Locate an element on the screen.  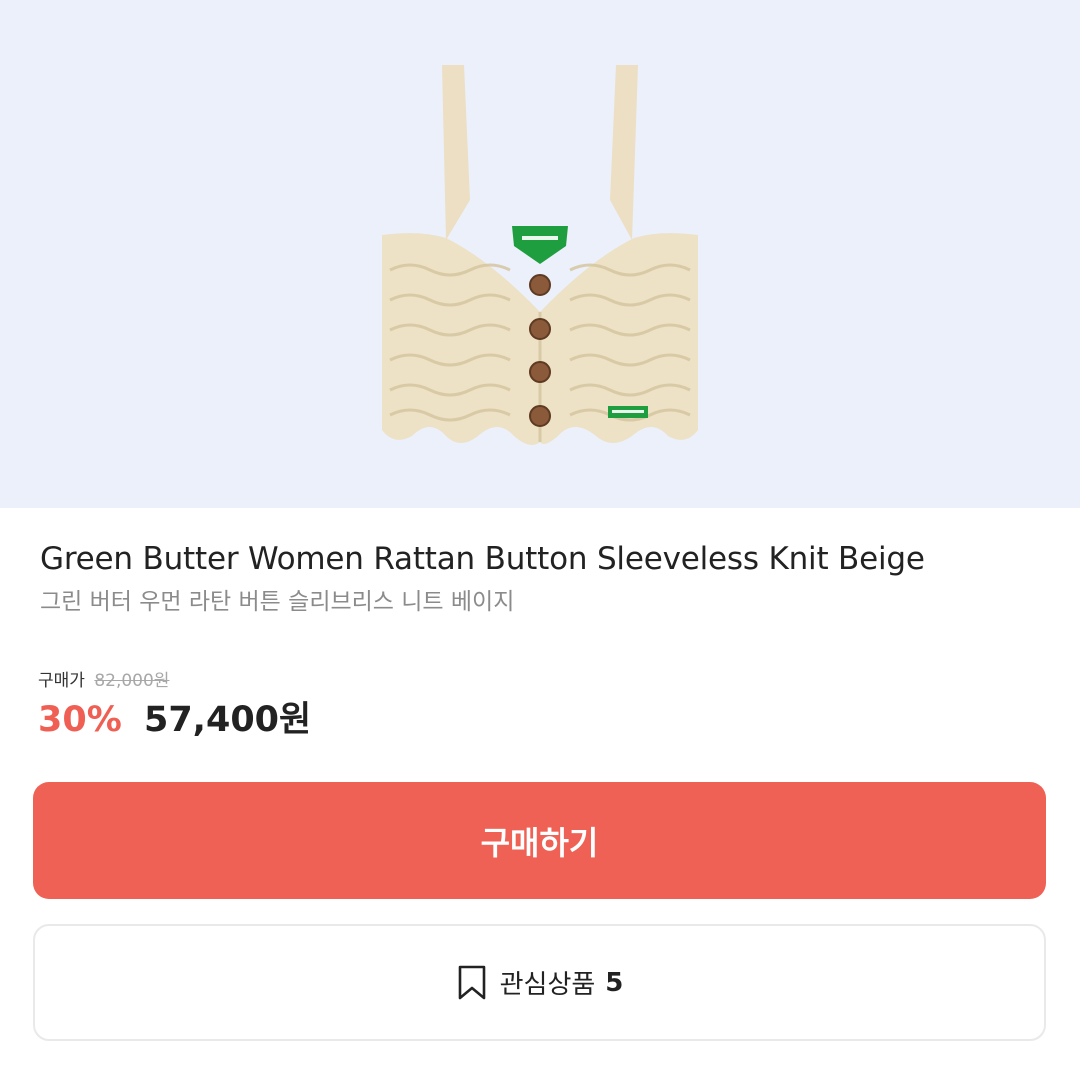
wishlist-button: 관심상품 5 is located at coordinates (539, 982).